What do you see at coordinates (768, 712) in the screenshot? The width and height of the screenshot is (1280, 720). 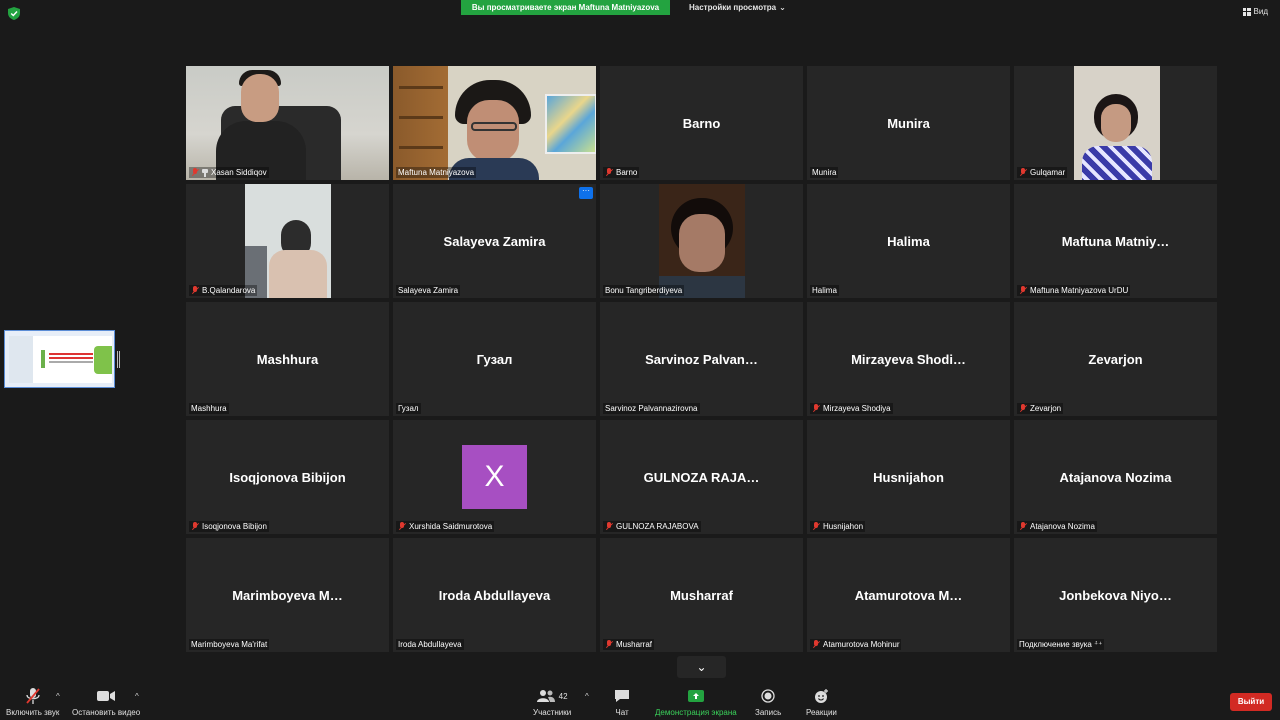 I see `record-label: Запись` at bounding box center [768, 712].